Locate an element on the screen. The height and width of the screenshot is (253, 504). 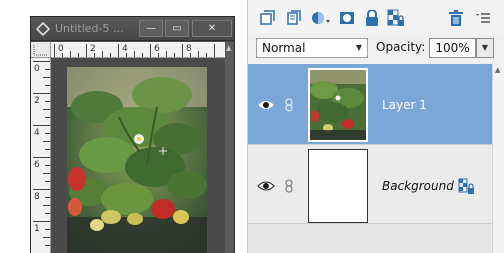
lock-transparent-button is located at coordinates (396, 18).